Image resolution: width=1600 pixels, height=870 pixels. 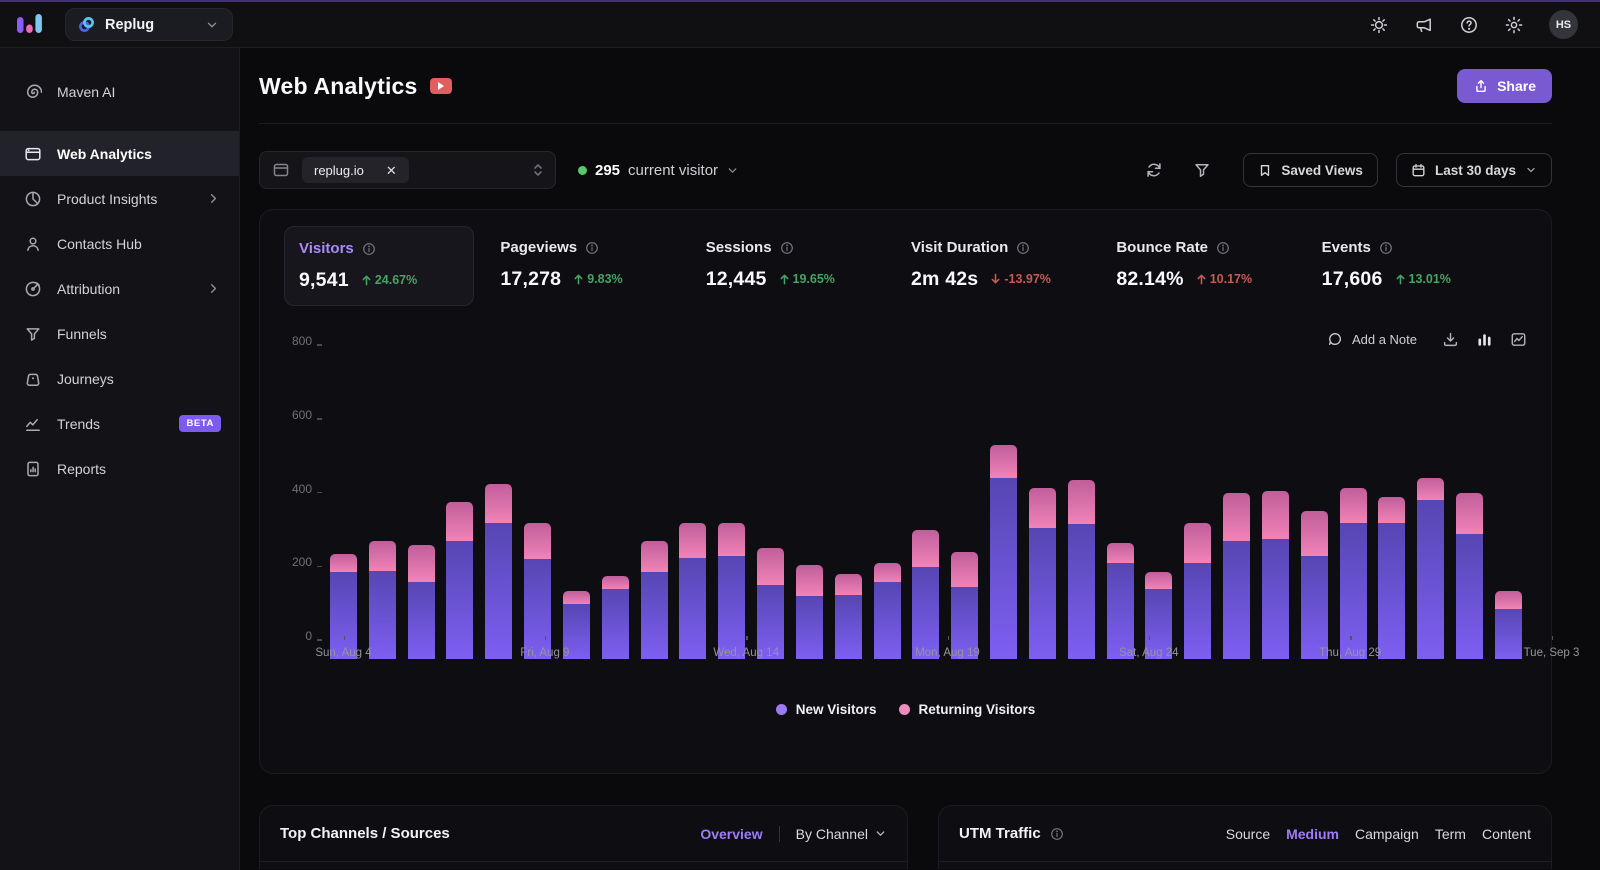 I want to click on stat-card-visitors: Visitors 9,541 24.67%, so click(x=379, y=266).